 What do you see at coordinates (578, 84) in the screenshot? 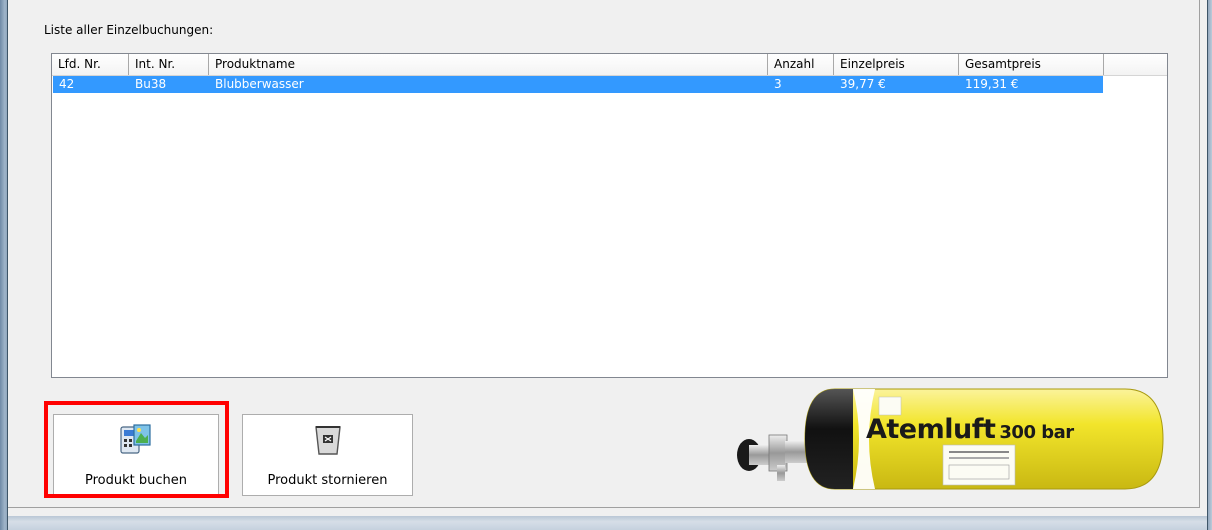
I see `table-row: 42 Bu38 Blubberwasser 3 39,77 € 119,31 €` at bounding box center [578, 84].